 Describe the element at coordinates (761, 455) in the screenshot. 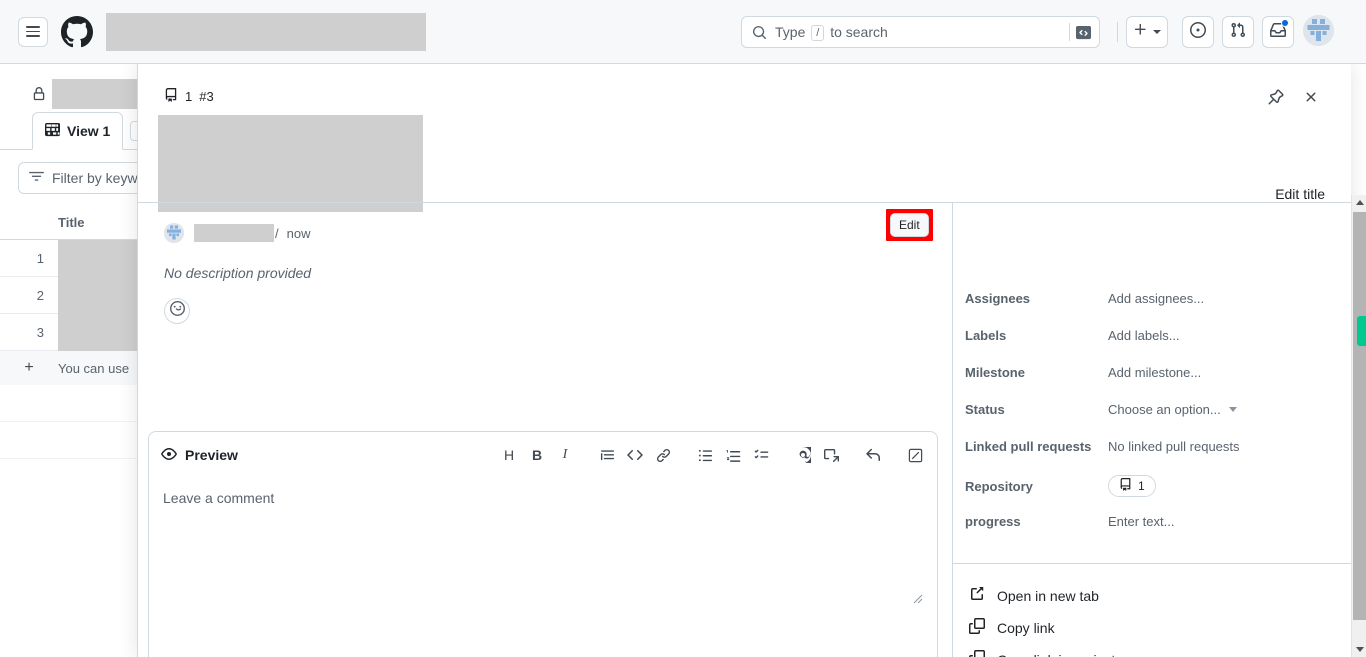

I see `task-list-icon` at that location.